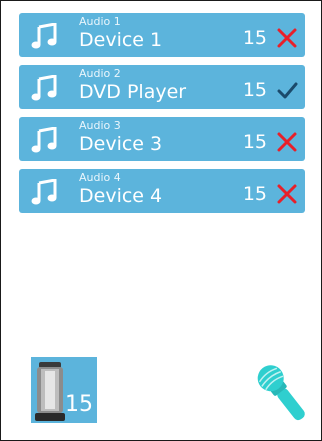 The width and height of the screenshot is (322, 441). Describe the element at coordinates (100, 125) in the screenshot. I see `audio-input-label: Audio 3` at that location.